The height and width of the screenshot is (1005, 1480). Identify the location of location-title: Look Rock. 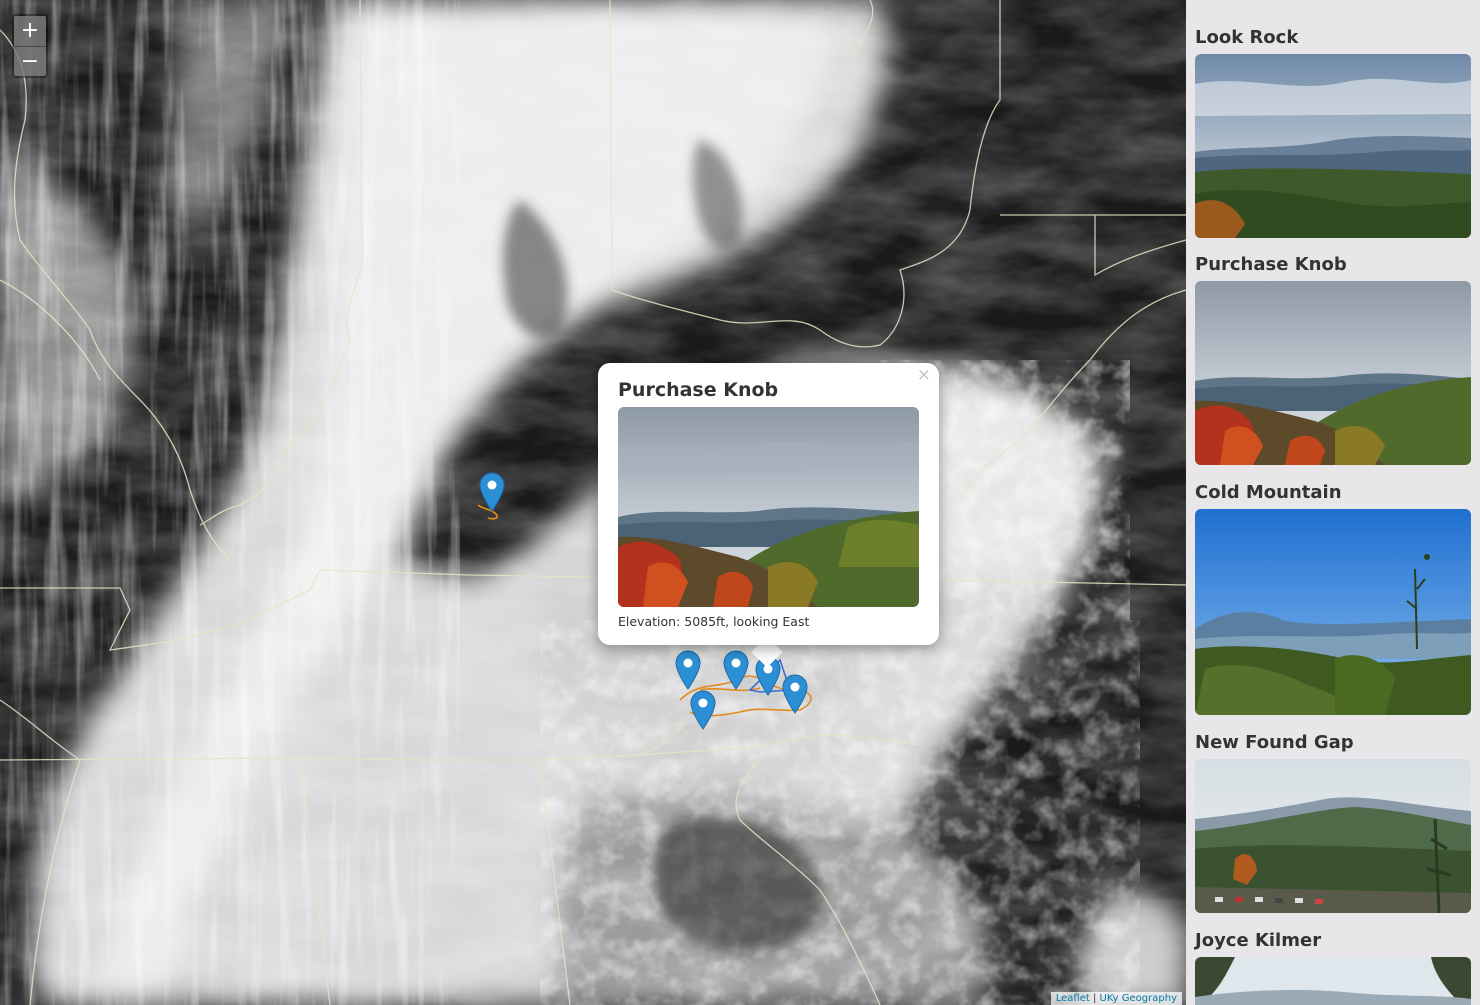
(1247, 37).